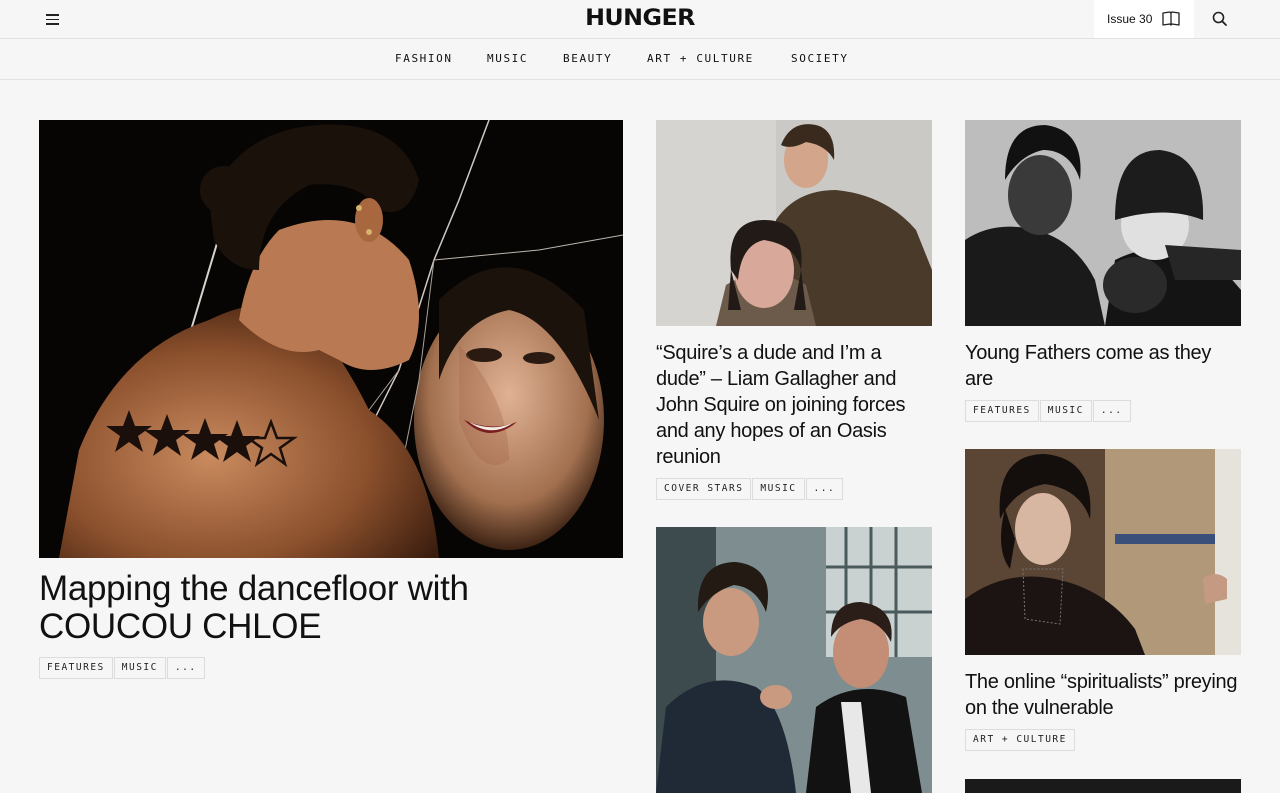 The width and height of the screenshot is (1280, 793). Describe the element at coordinates (704, 489) in the screenshot. I see `tag-cover-stars: COVER STARS` at that location.